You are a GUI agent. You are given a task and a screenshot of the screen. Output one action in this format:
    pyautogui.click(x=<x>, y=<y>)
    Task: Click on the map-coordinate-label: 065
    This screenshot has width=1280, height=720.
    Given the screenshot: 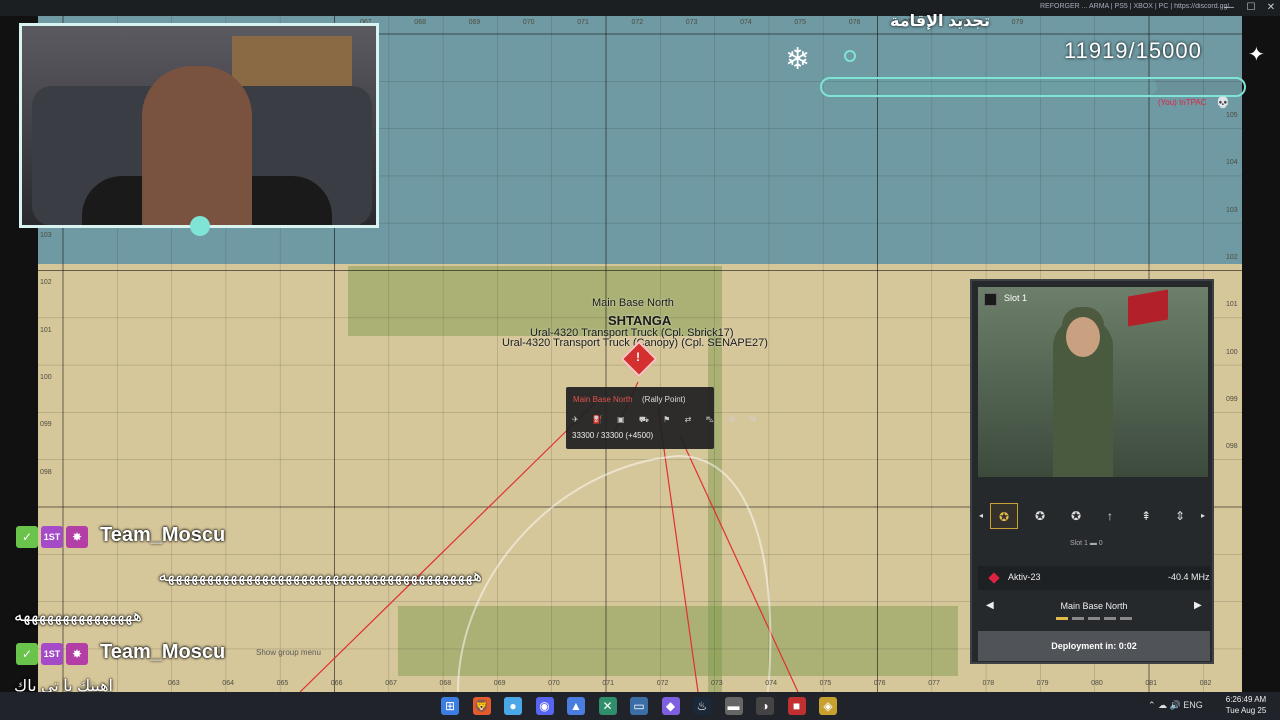 What is the action you would take?
    pyautogui.click(x=282, y=683)
    